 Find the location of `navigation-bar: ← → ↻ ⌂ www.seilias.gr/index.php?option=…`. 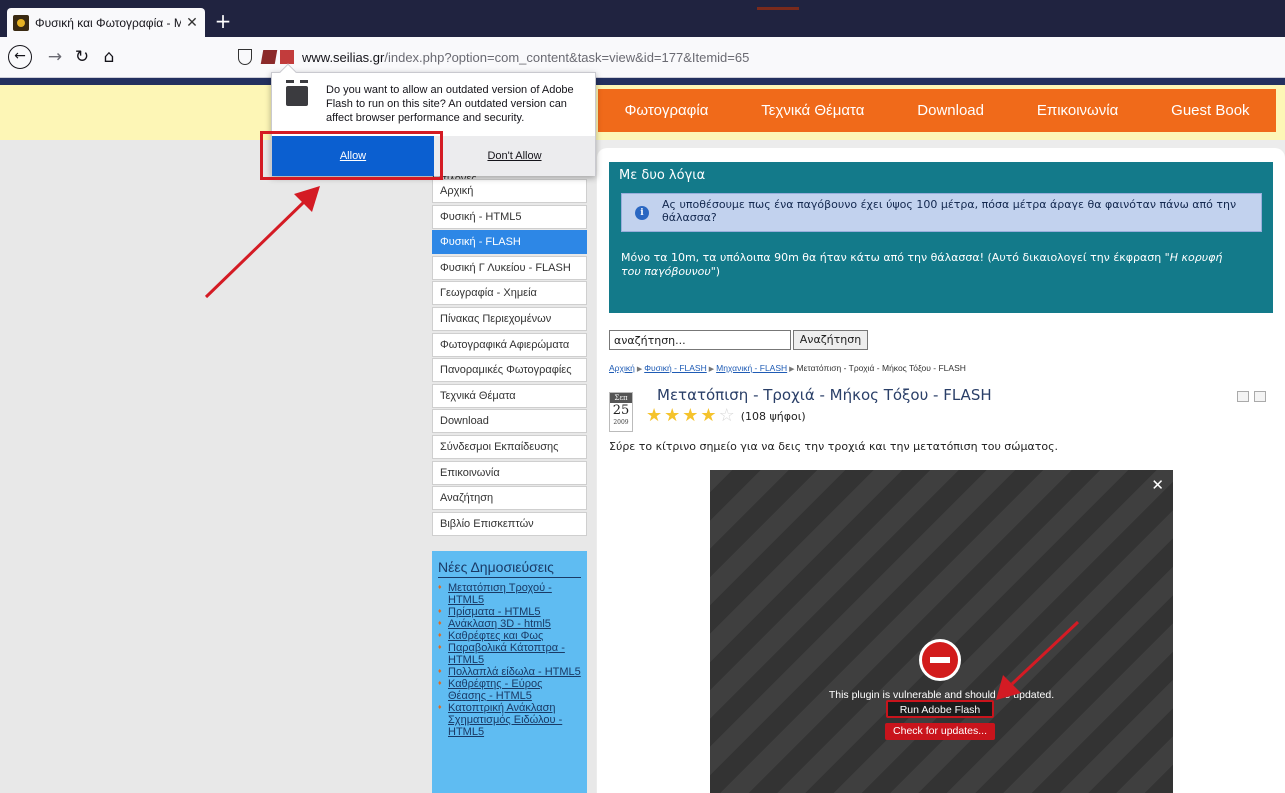

navigation-bar: ← → ↻ ⌂ www.seilias.gr/index.php?option=… is located at coordinates (642, 57).